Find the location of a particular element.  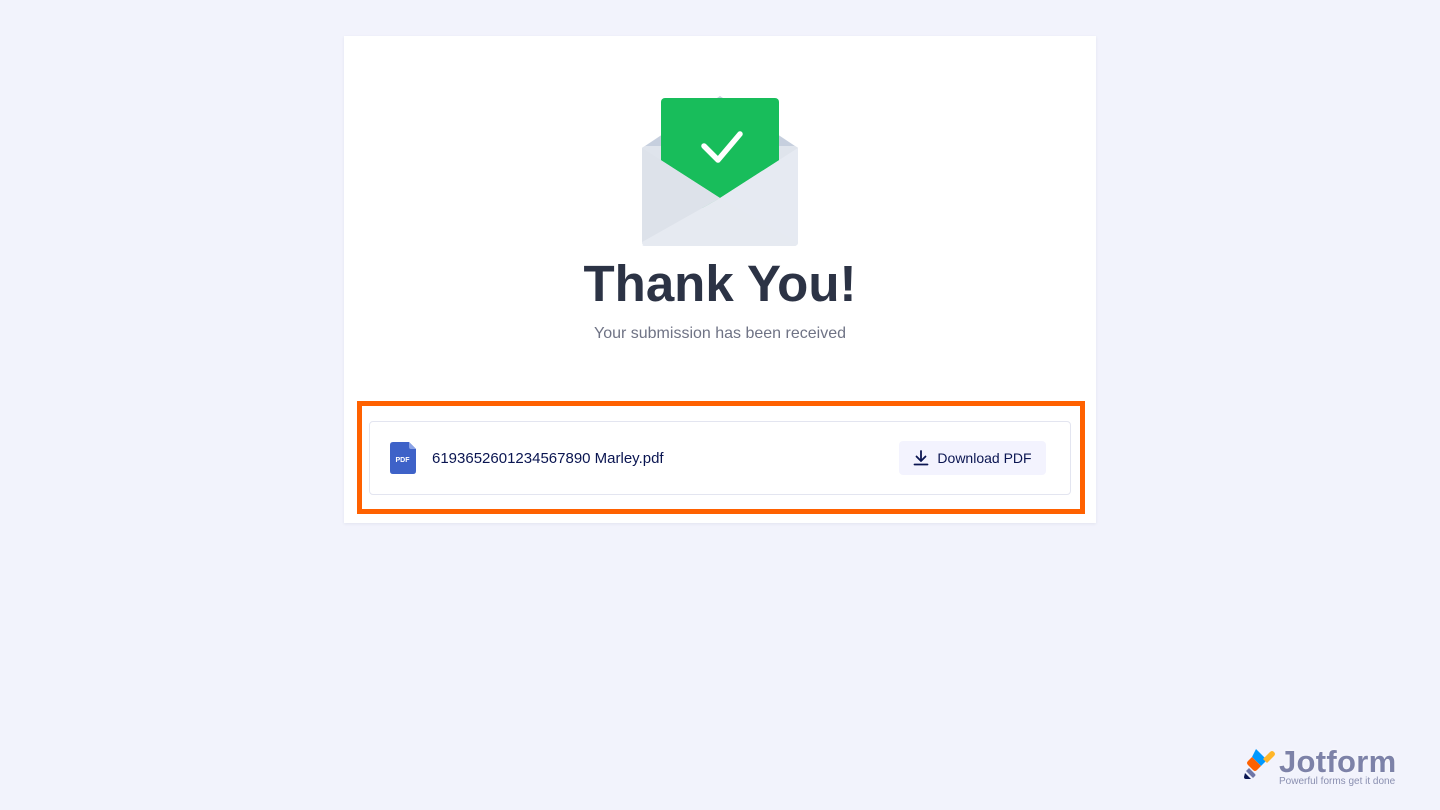

page-title: Thank You! is located at coordinates (720, 283).